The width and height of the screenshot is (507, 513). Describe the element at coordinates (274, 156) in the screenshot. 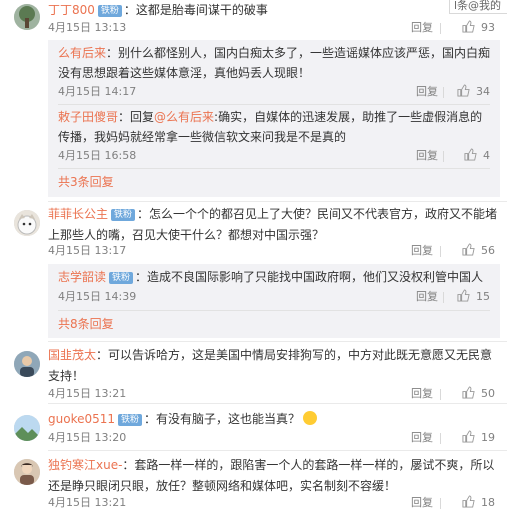

I see `sub-reply-meta: 4月15日 16:58 回复 4` at that location.